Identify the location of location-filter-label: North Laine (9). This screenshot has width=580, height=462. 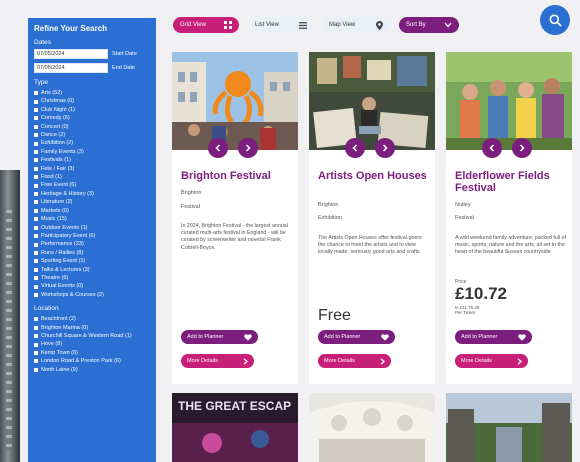
(59, 369).